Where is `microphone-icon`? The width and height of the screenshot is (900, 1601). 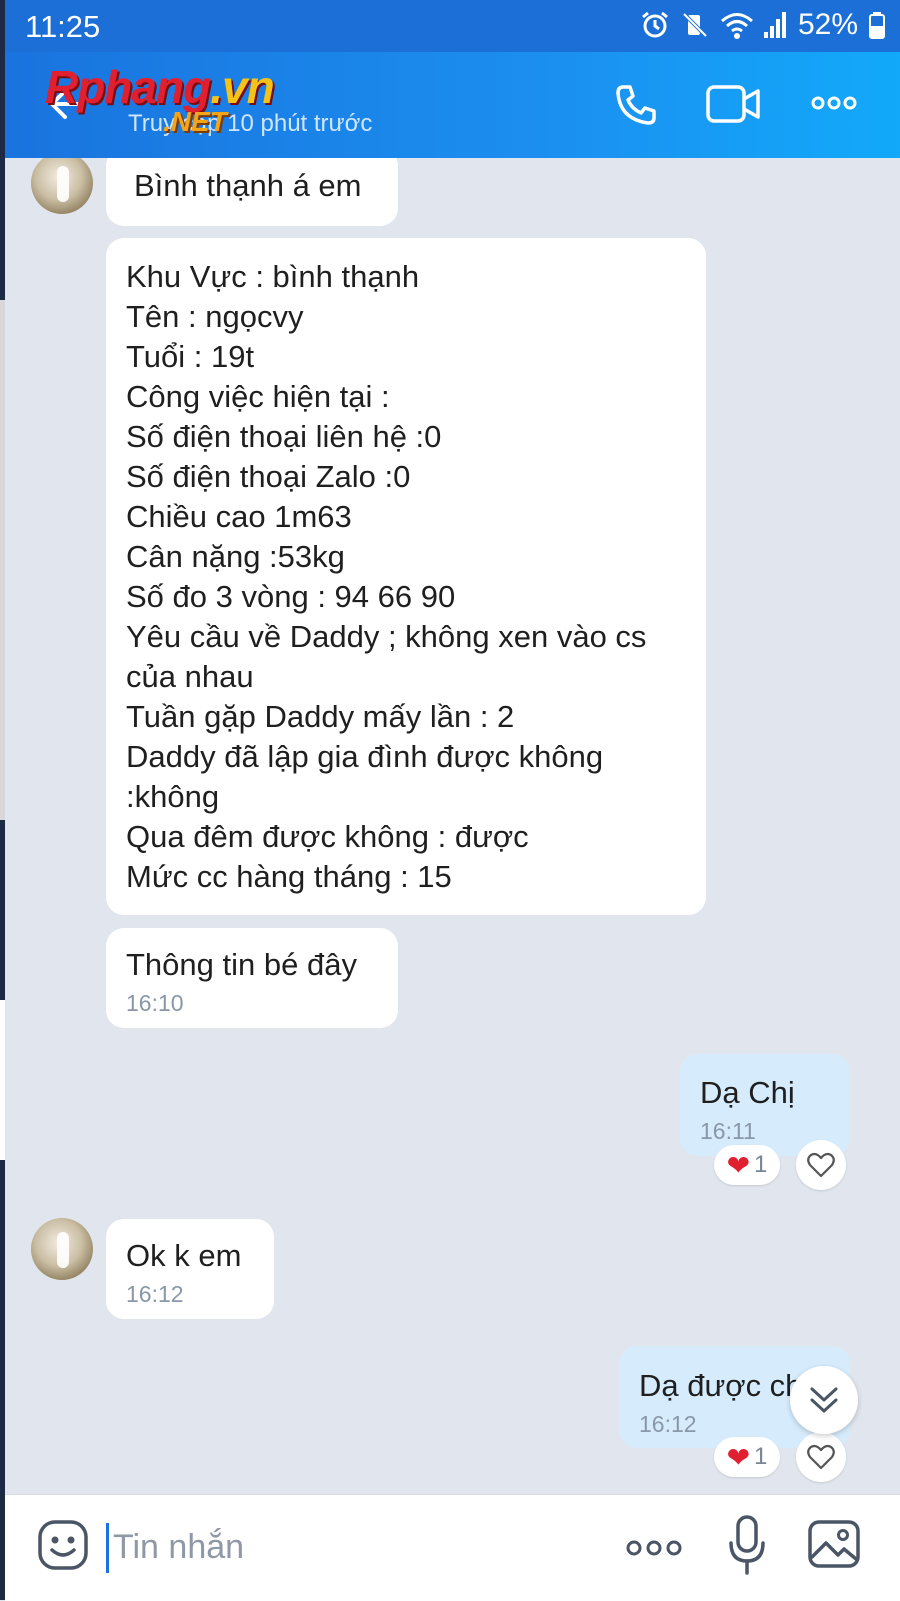 microphone-icon is located at coordinates (747, 1545).